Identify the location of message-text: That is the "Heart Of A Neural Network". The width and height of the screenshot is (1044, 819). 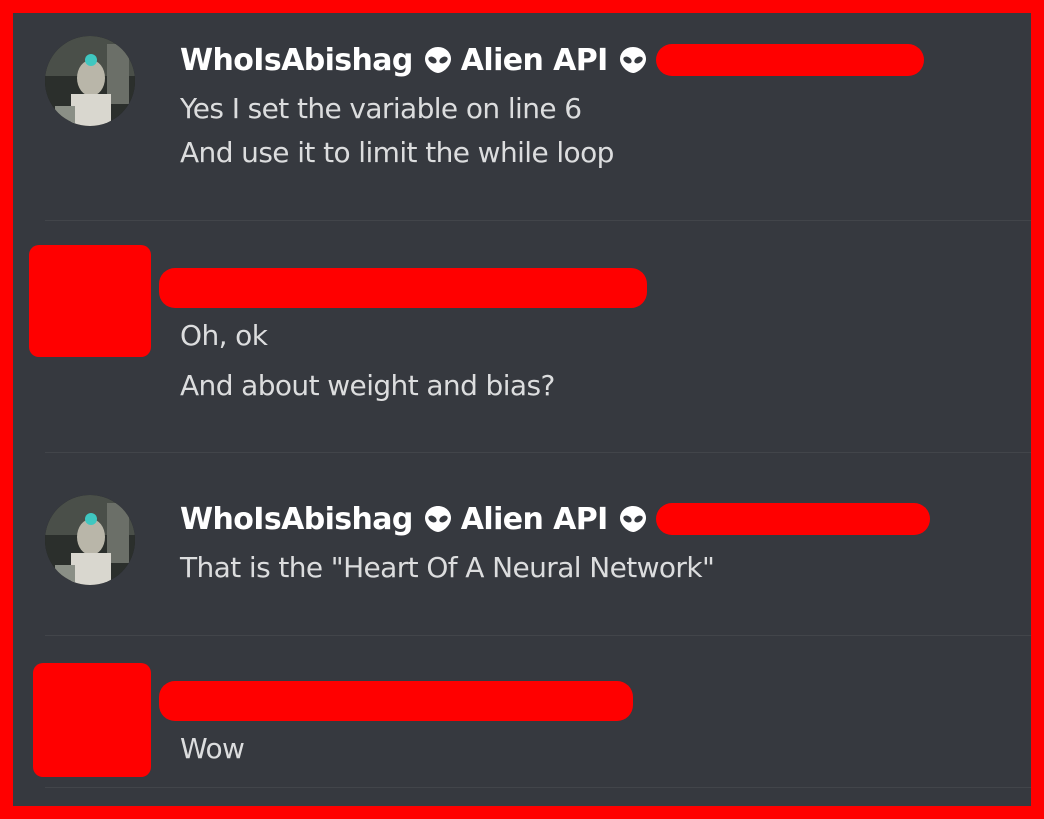
(447, 567).